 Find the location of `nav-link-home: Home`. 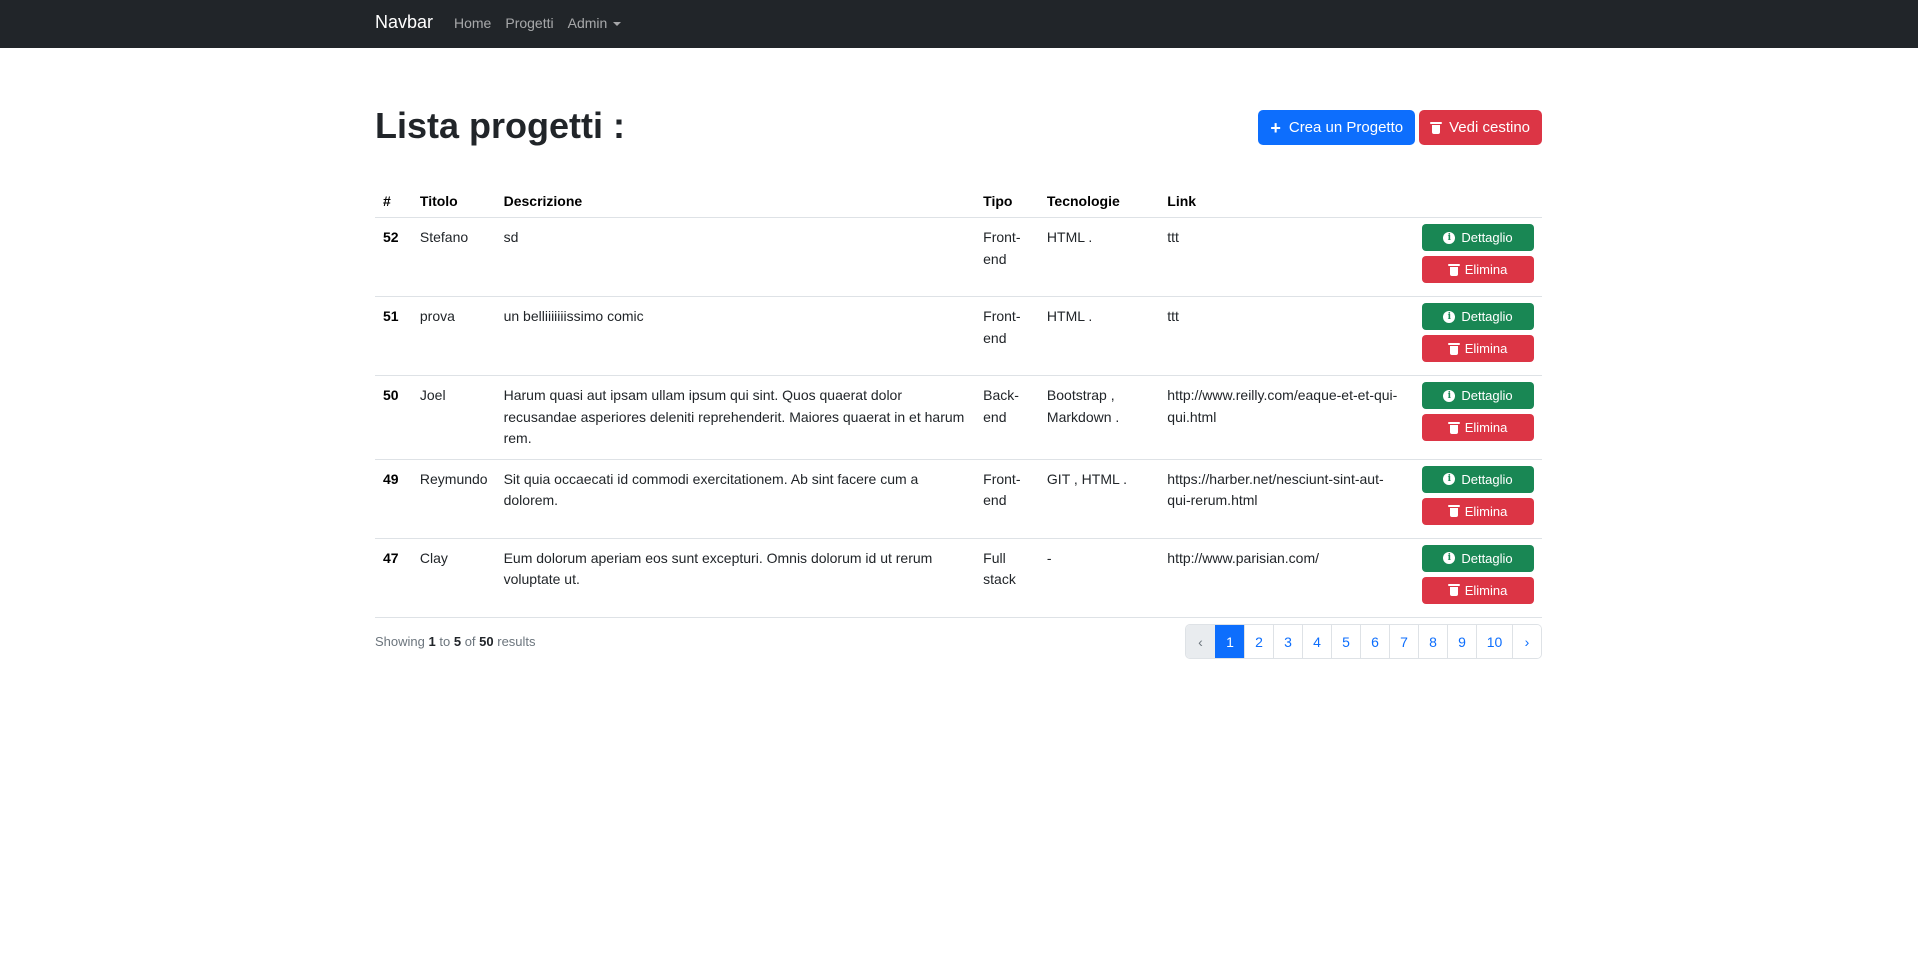

nav-link-home: Home is located at coordinates (472, 23).